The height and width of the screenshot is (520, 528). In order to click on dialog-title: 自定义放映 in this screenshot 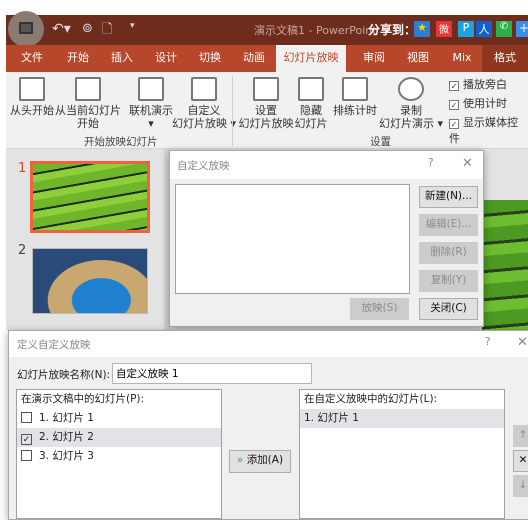, I will do `click(203, 166)`.